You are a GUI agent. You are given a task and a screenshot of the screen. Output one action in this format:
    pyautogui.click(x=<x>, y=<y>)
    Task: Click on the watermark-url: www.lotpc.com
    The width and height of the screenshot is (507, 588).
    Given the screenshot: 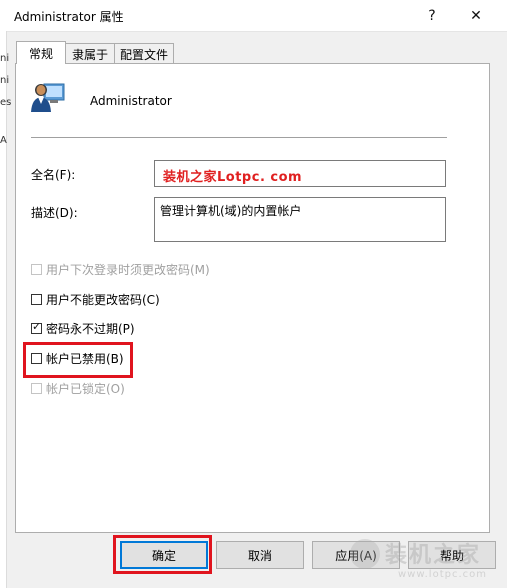 What is the action you would take?
    pyautogui.click(x=442, y=574)
    